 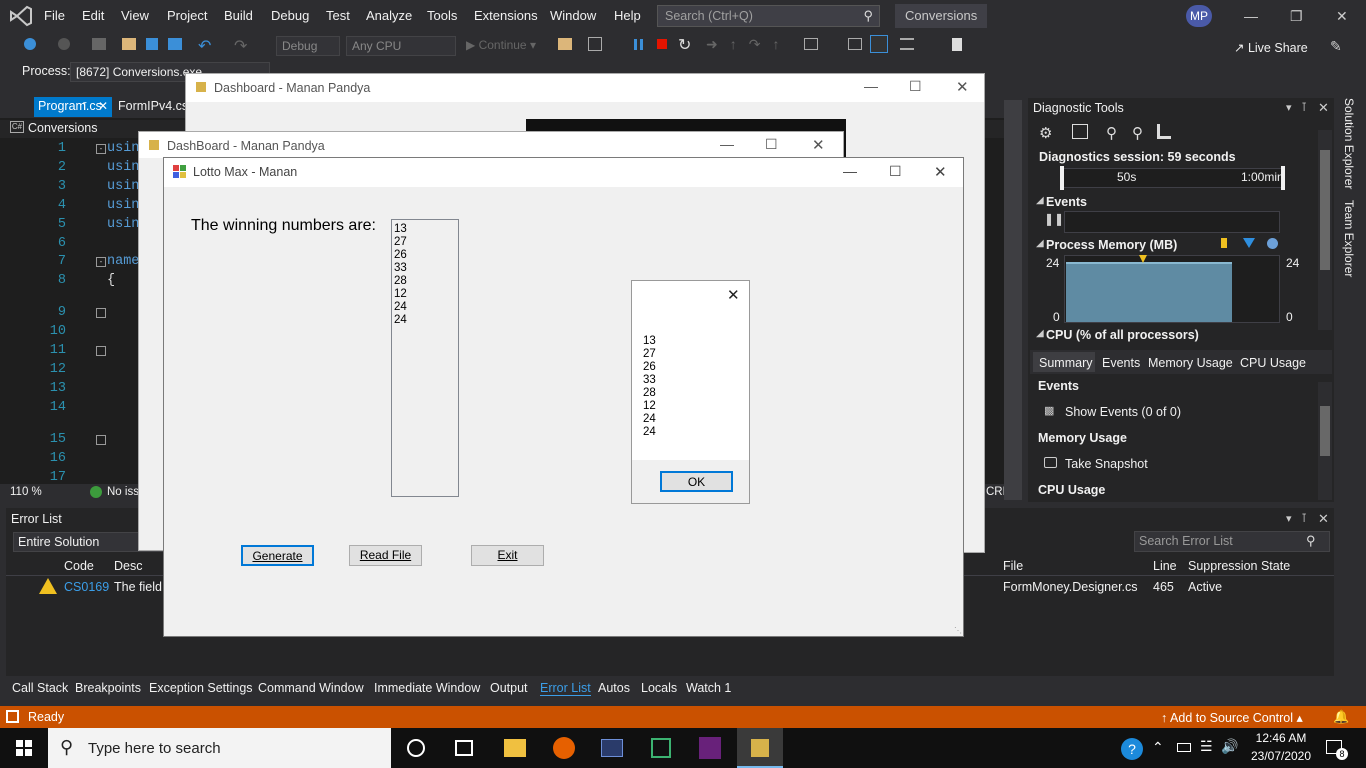 What do you see at coordinates (442, 15) in the screenshot?
I see `menu-item-tools: Tools` at bounding box center [442, 15].